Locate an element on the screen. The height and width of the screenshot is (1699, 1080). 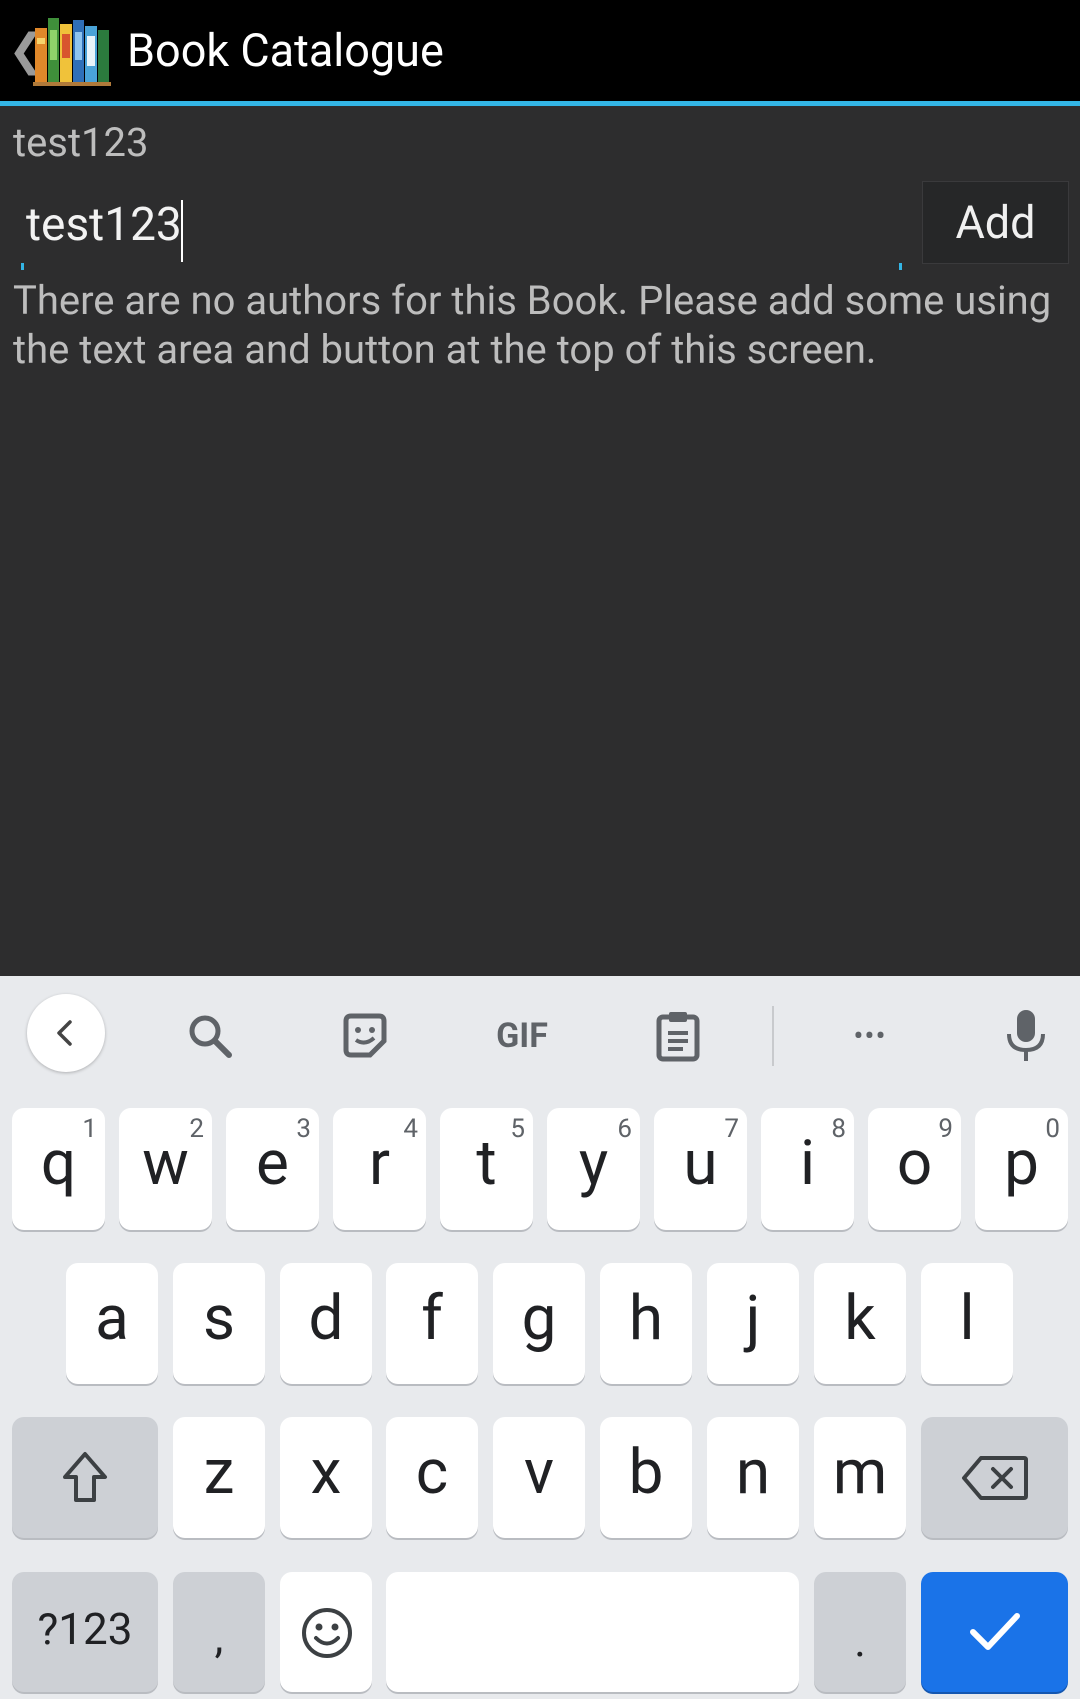
add-author-button: Add is located at coordinates (995, 222).